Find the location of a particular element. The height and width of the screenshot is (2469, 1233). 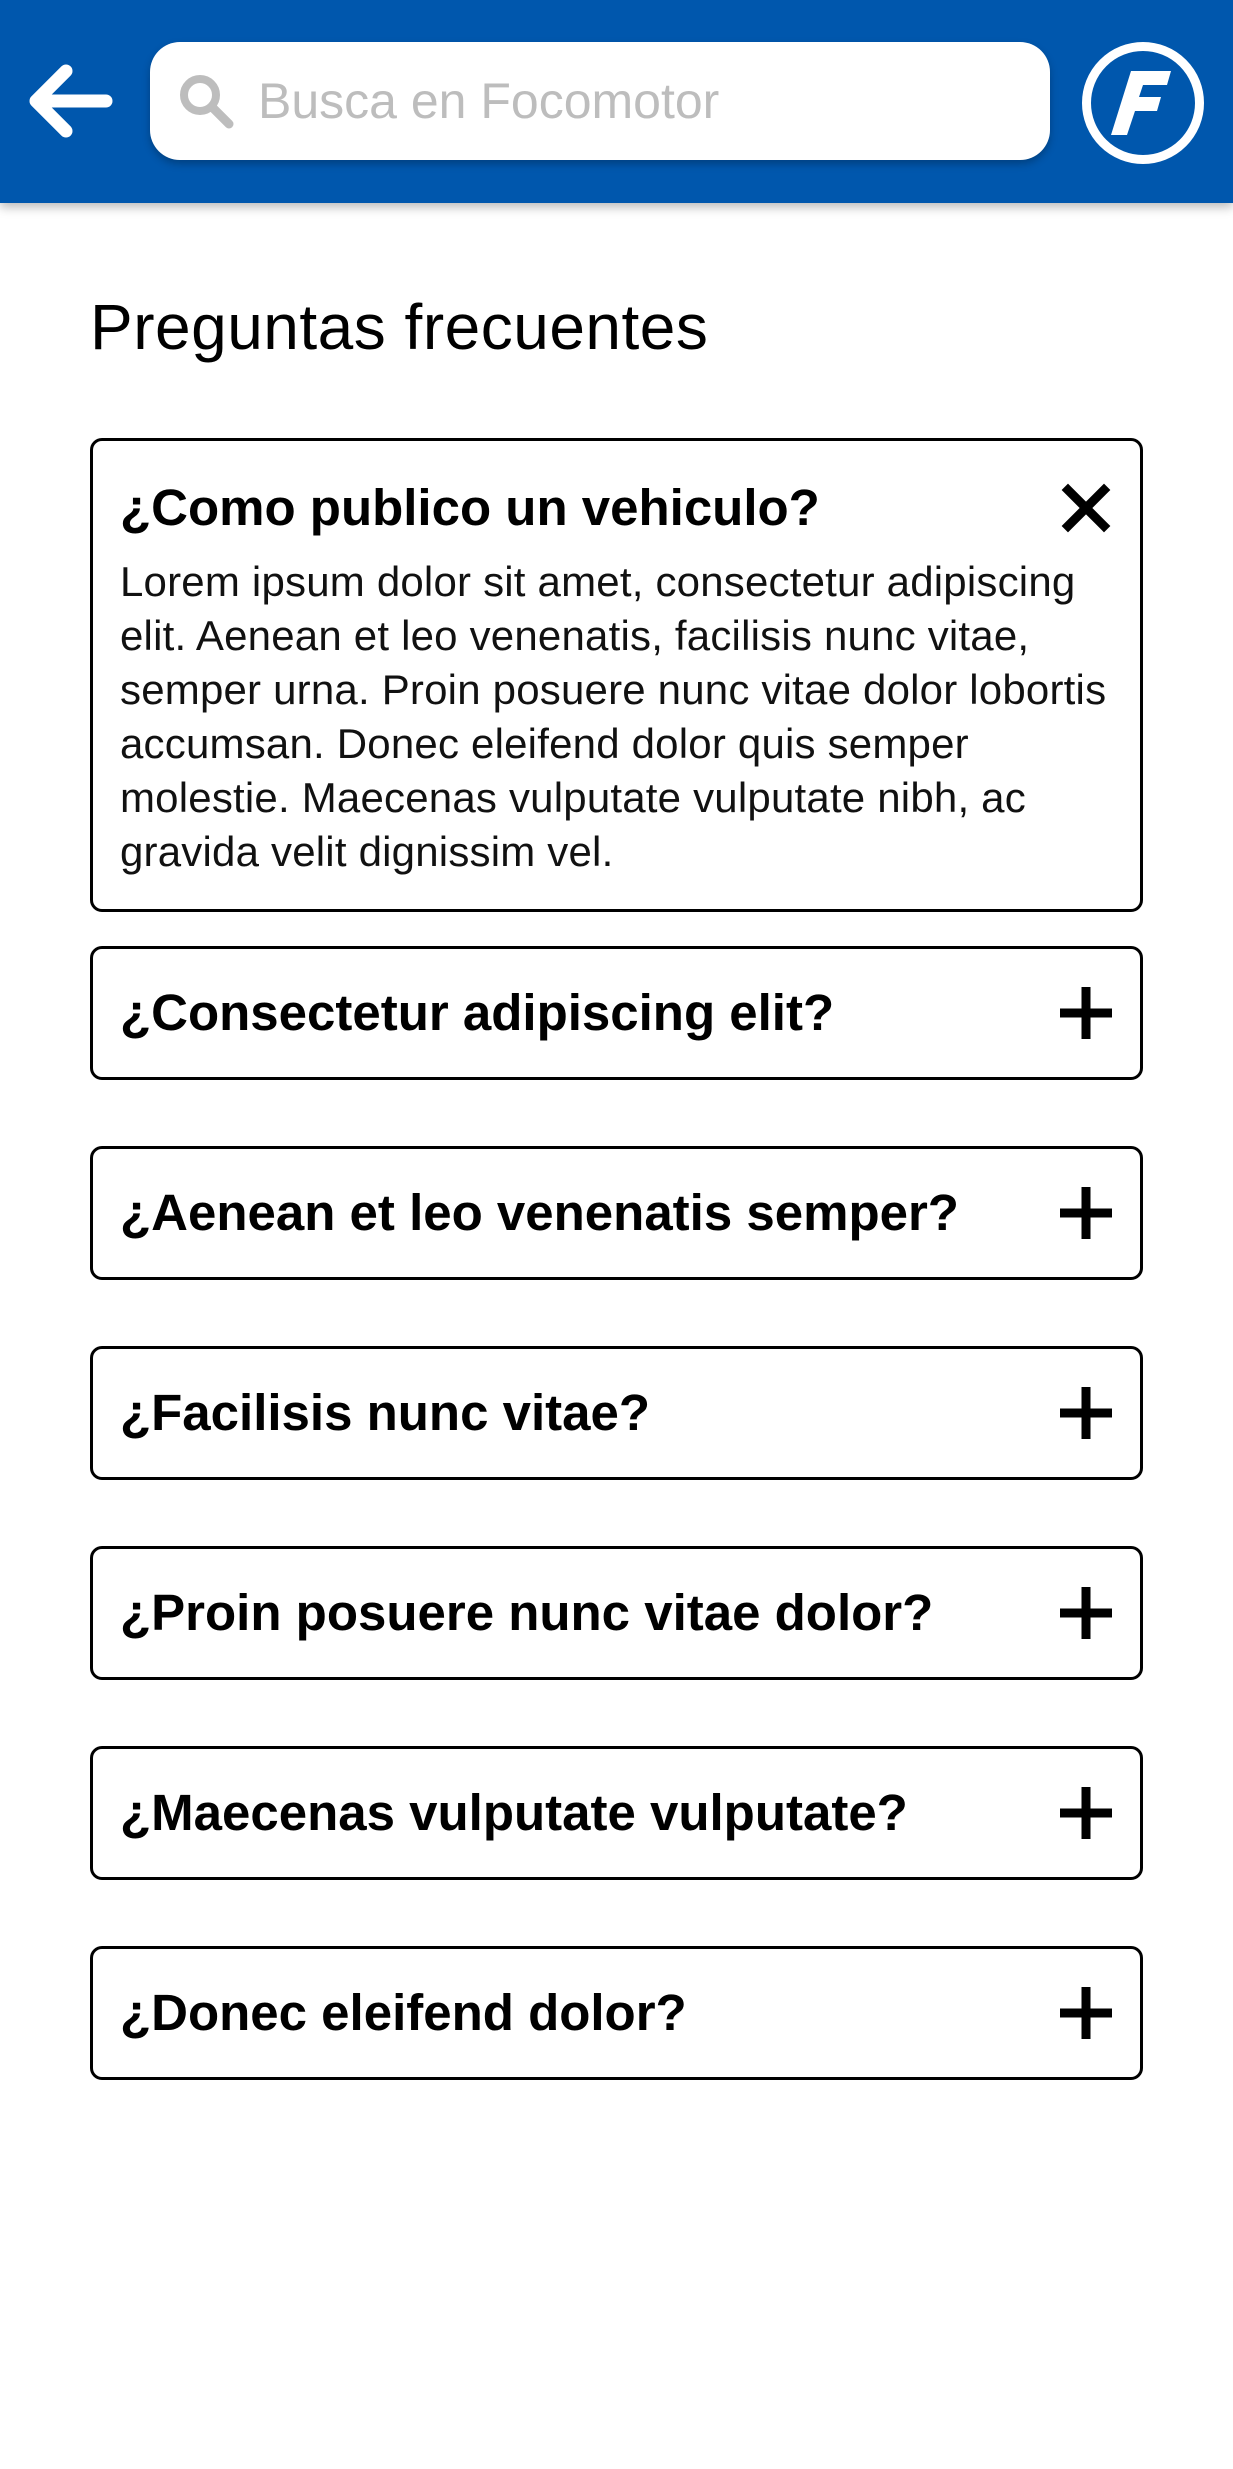

faq-header: ¿Maecenas vulputate vulputate? is located at coordinates (616, 1813).